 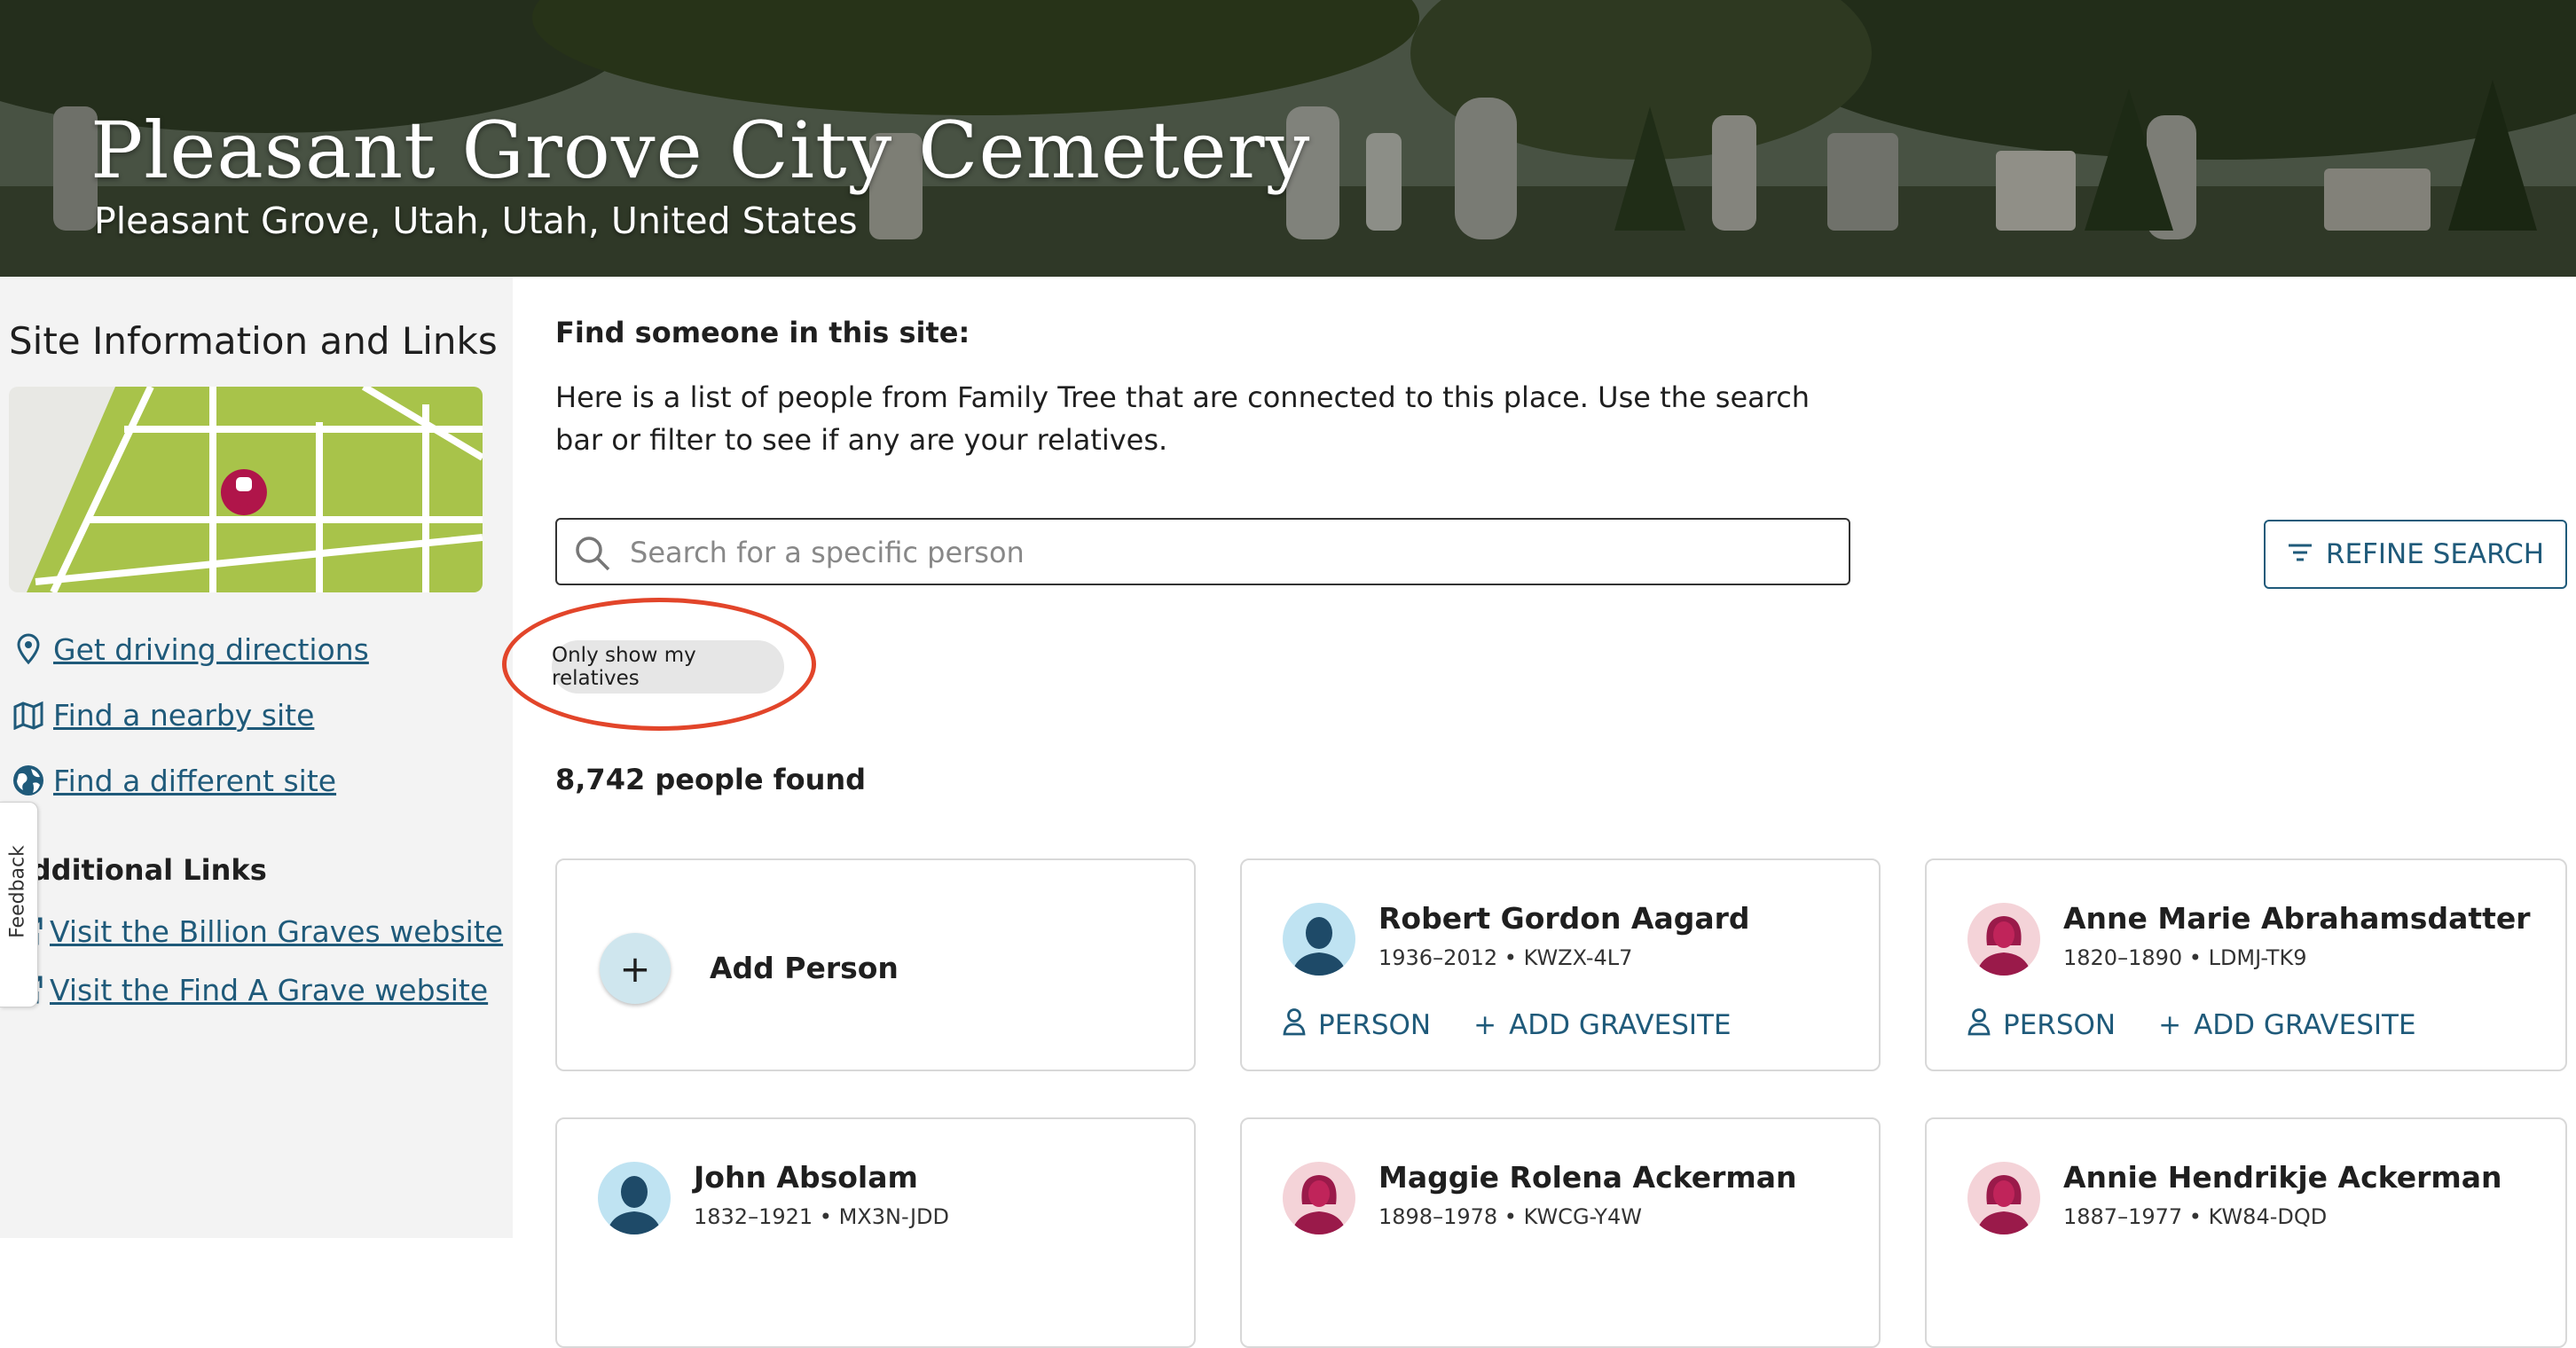 I want to click on find-different-site-label: Find a different site, so click(x=195, y=781).